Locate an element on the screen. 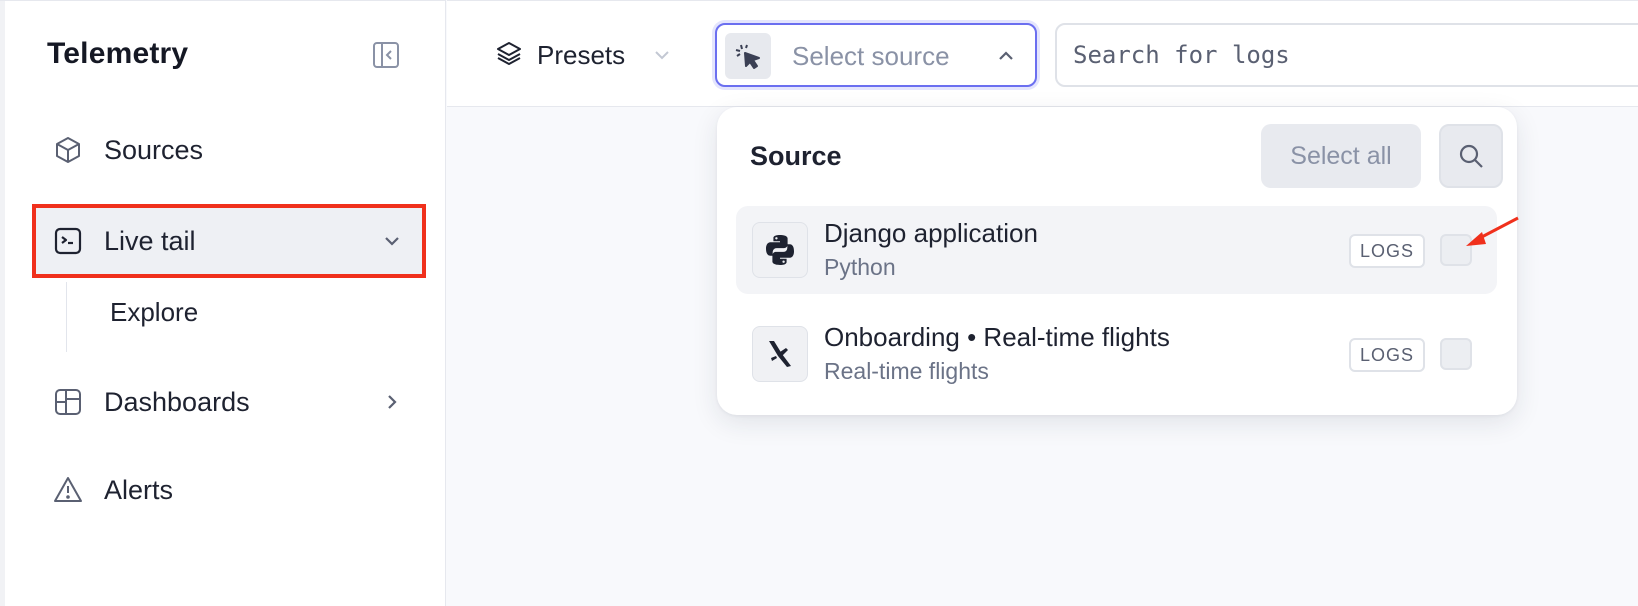 The image size is (1638, 606). dropdown-title: Source is located at coordinates (796, 156).